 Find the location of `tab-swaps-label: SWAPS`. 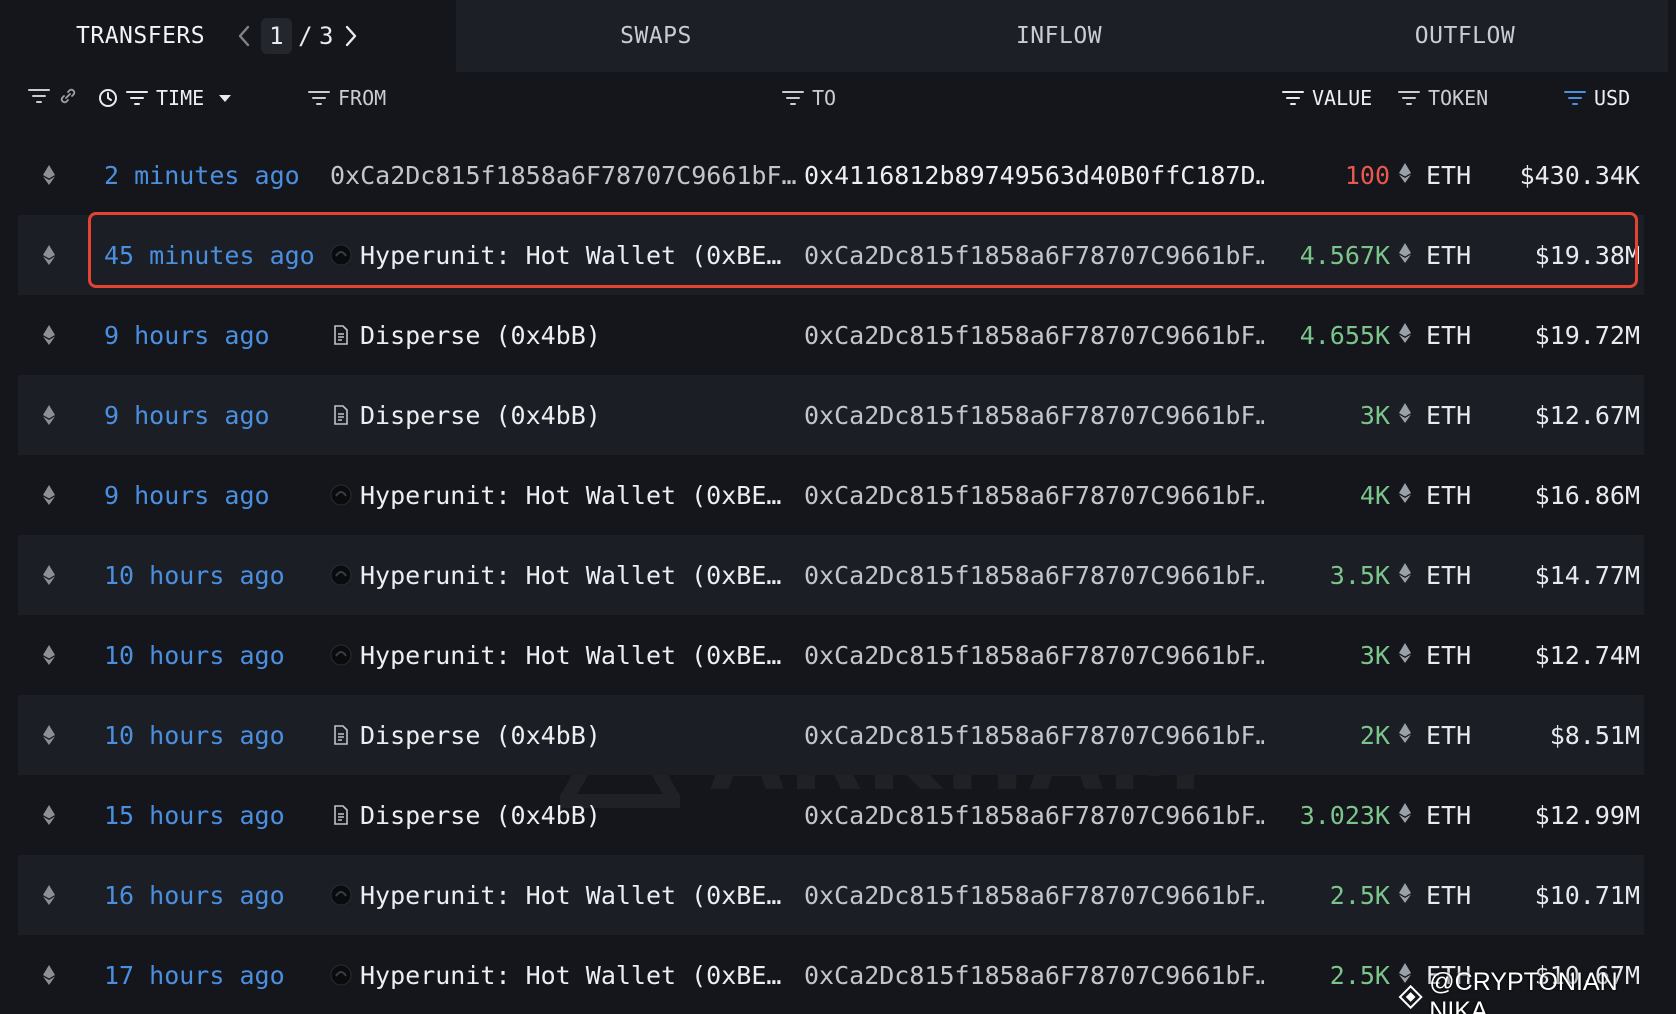

tab-swaps-label: SWAPS is located at coordinates (656, 36).